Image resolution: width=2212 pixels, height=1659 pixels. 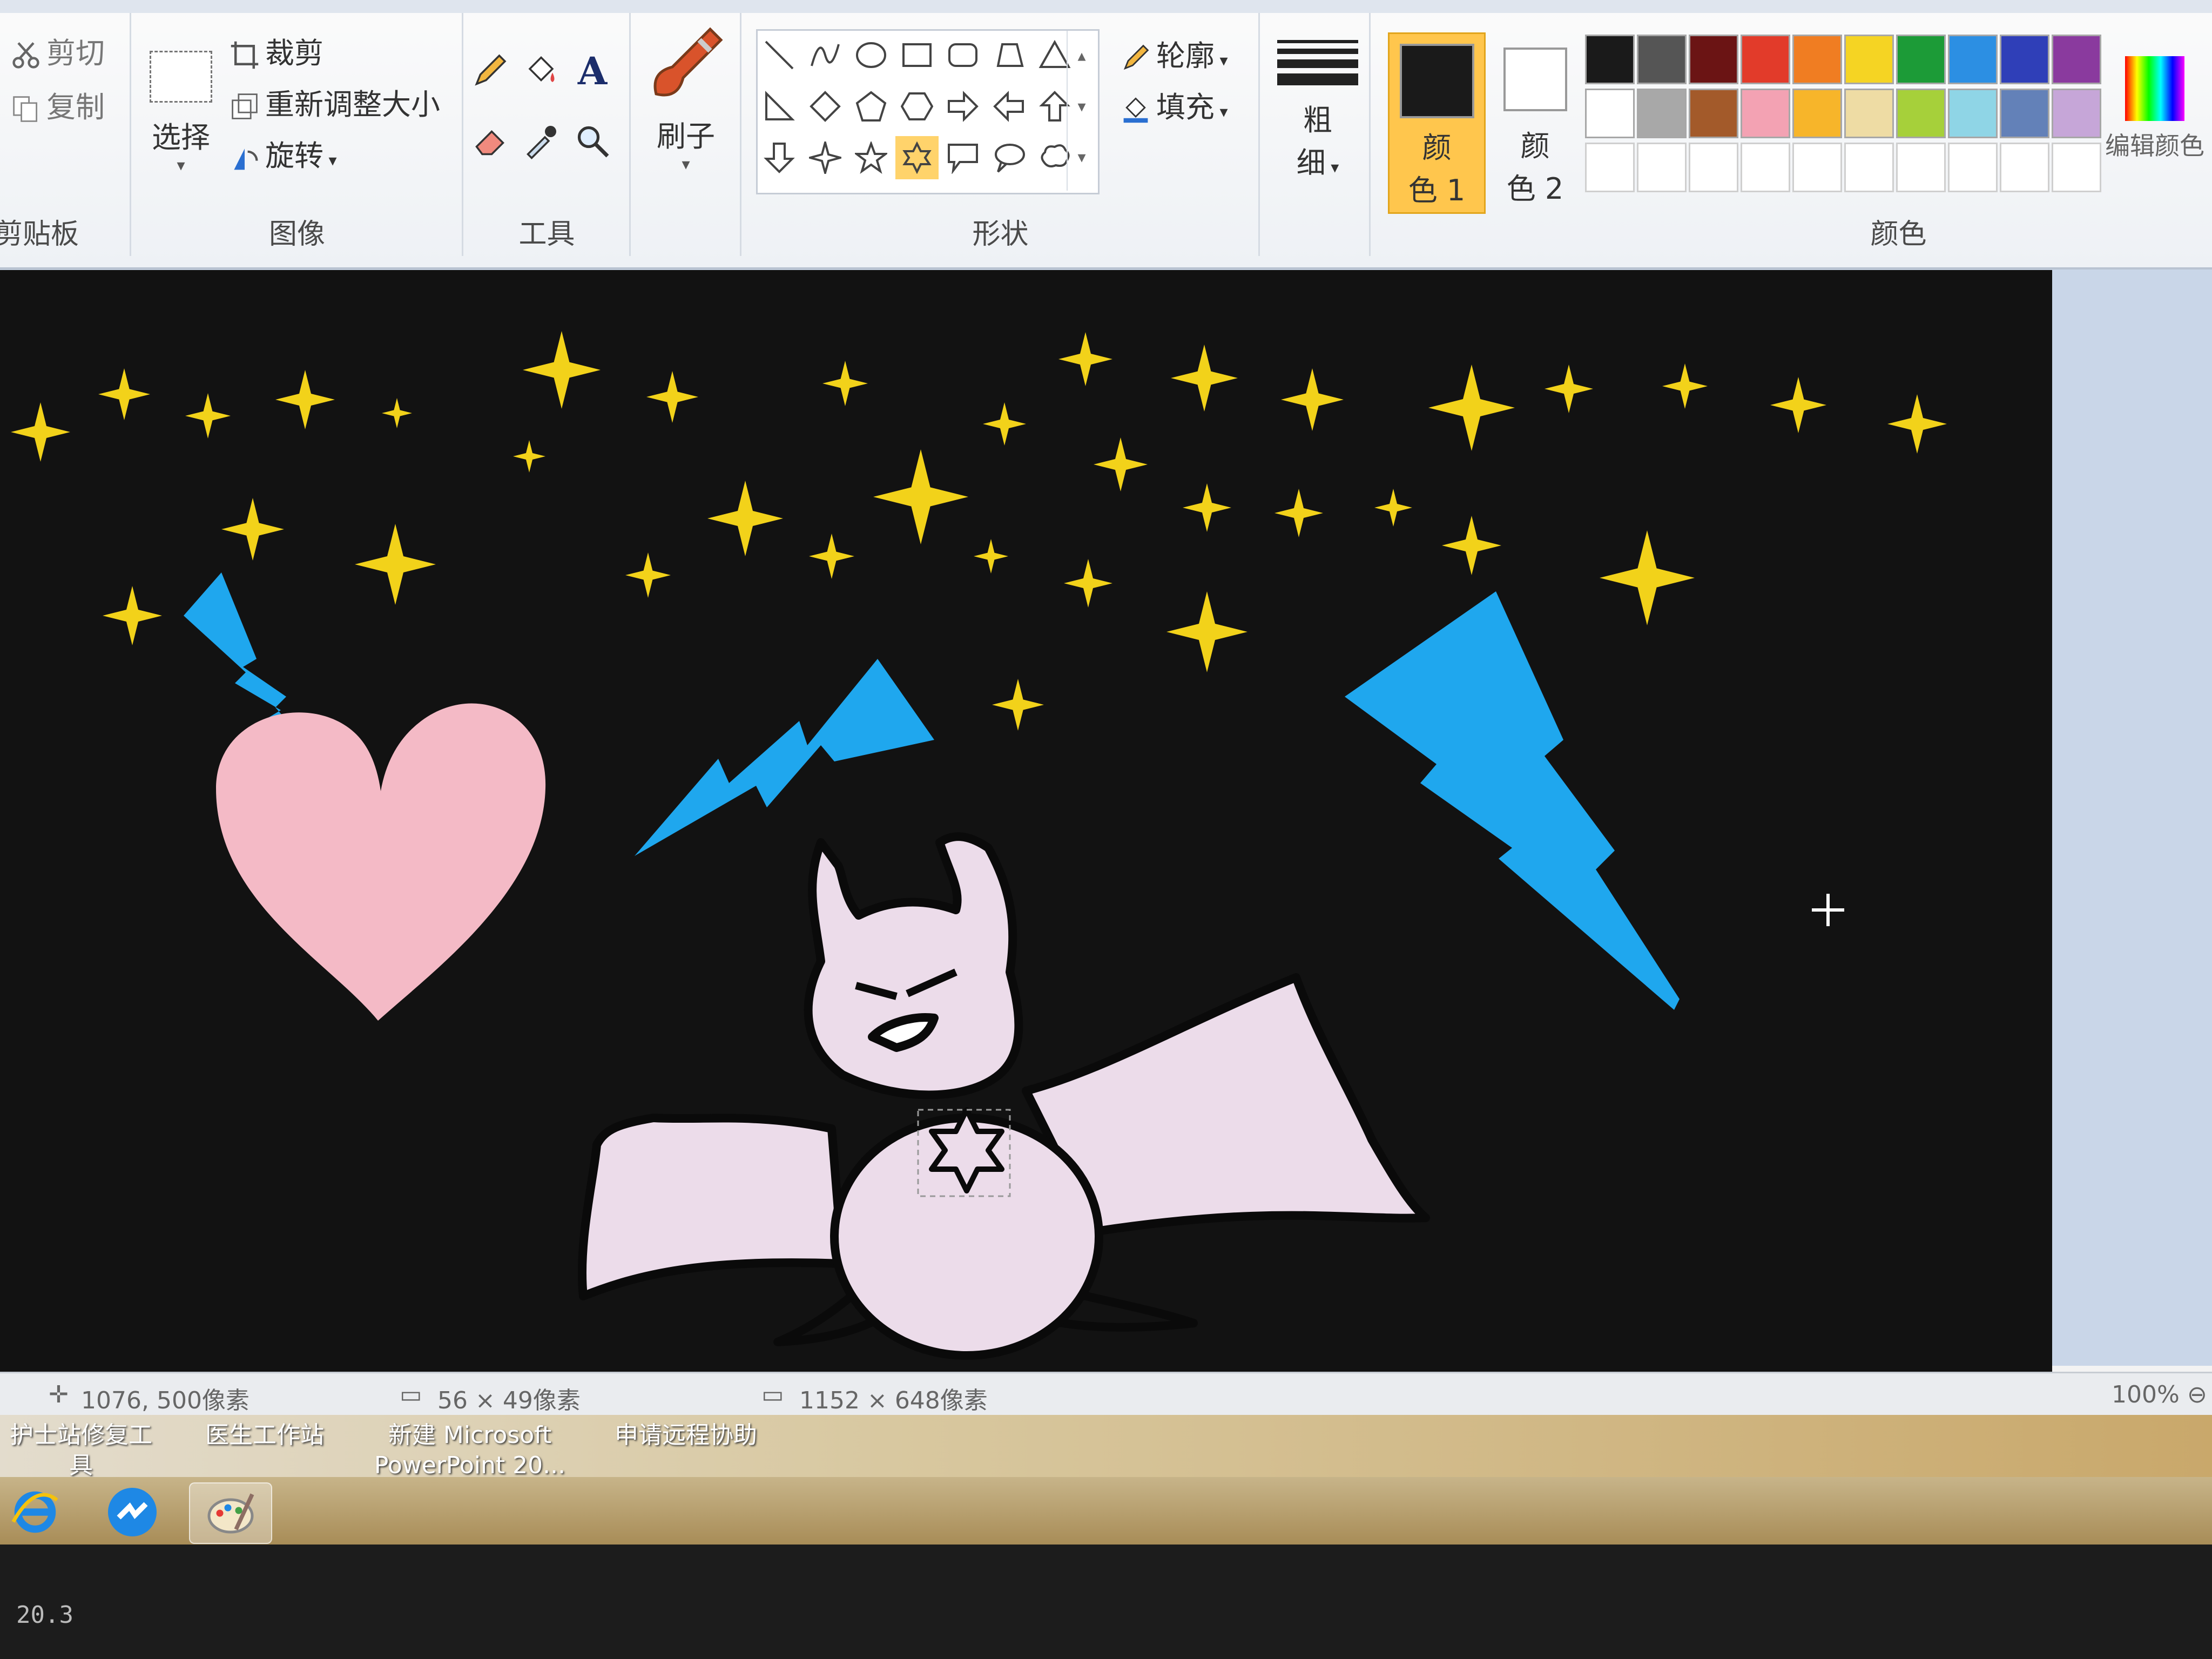 What do you see at coordinates (283, 153) in the screenshot?
I see `rotate-button: 旋转 ▾` at bounding box center [283, 153].